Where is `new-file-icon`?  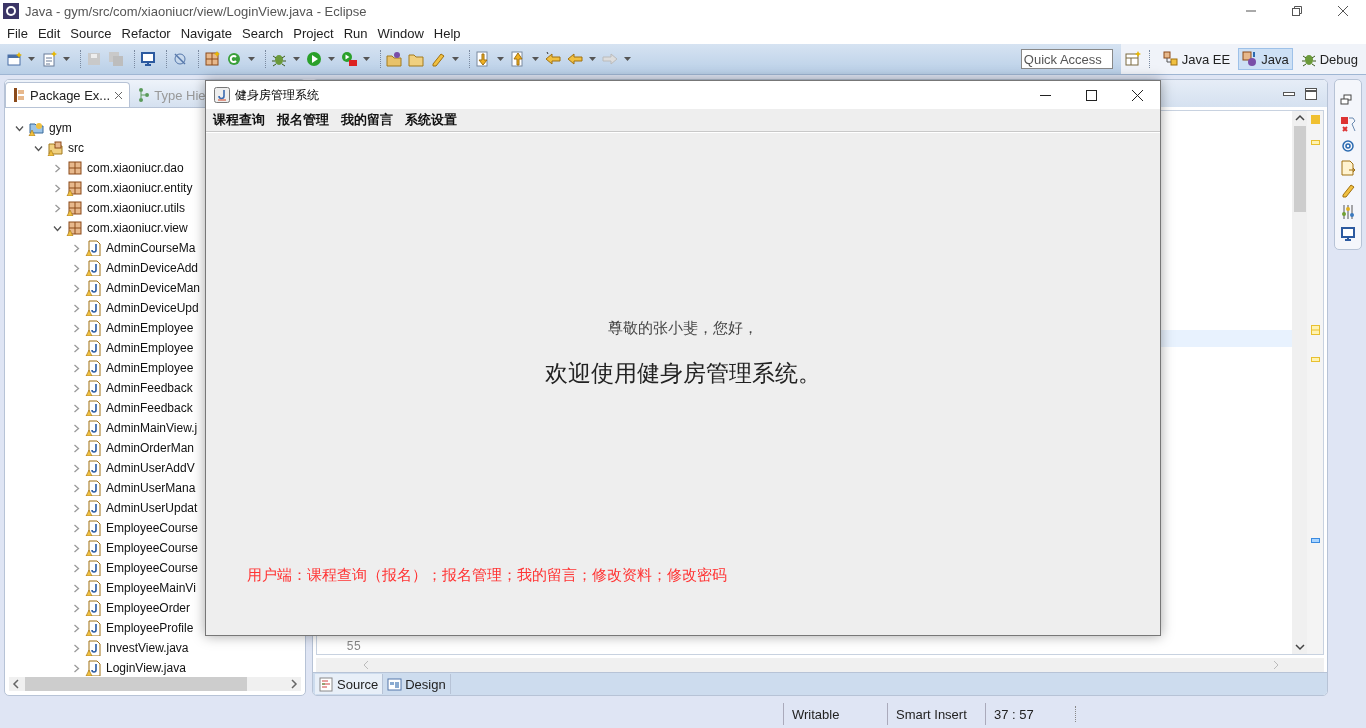
new-file-icon is located at coordinates (49, 59).